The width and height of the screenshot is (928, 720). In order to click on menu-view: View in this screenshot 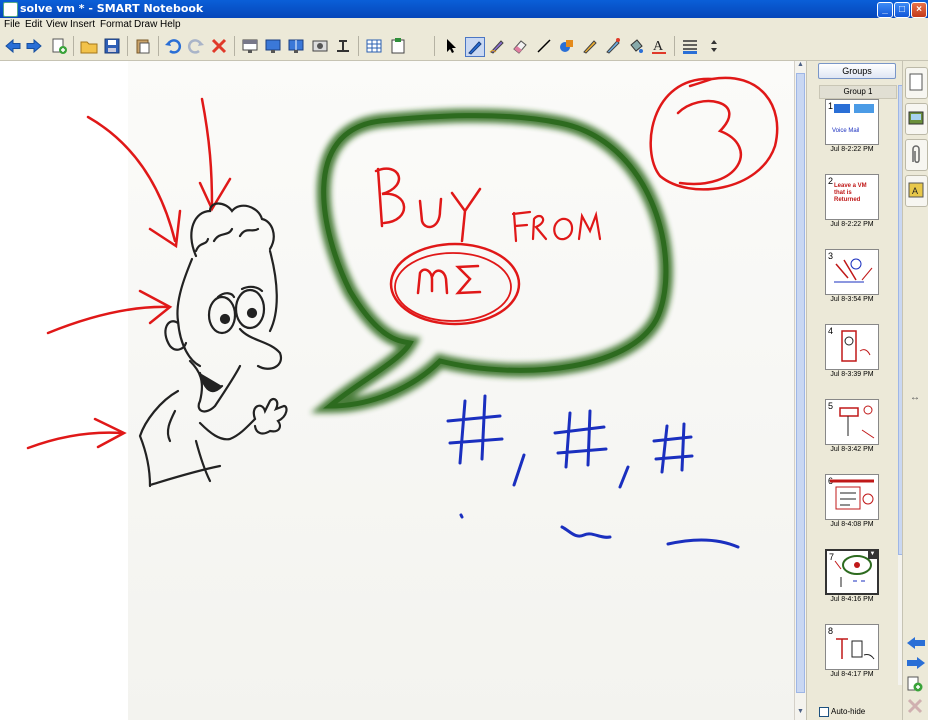, I will do `click(57, 24)`.